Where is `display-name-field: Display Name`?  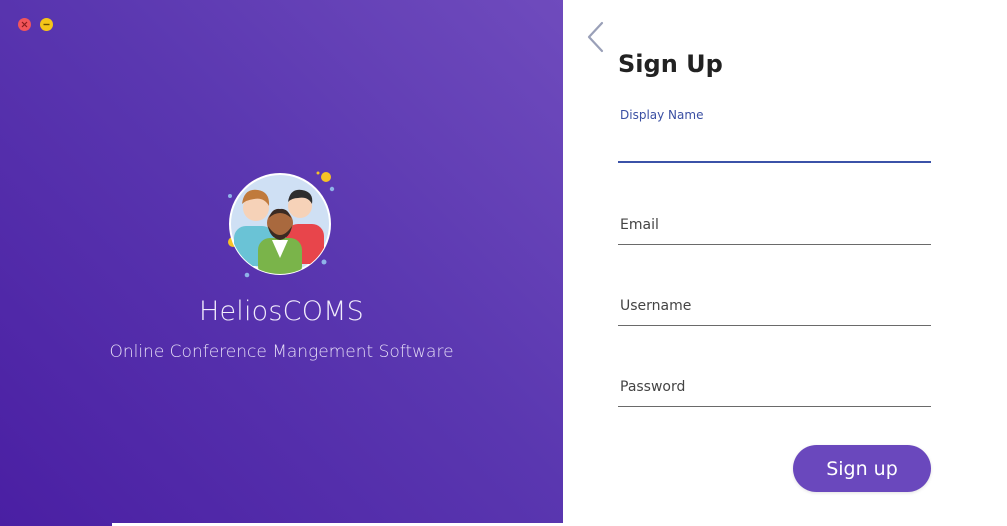 display-name-field: Display Name is located at coordinates (774, 136).